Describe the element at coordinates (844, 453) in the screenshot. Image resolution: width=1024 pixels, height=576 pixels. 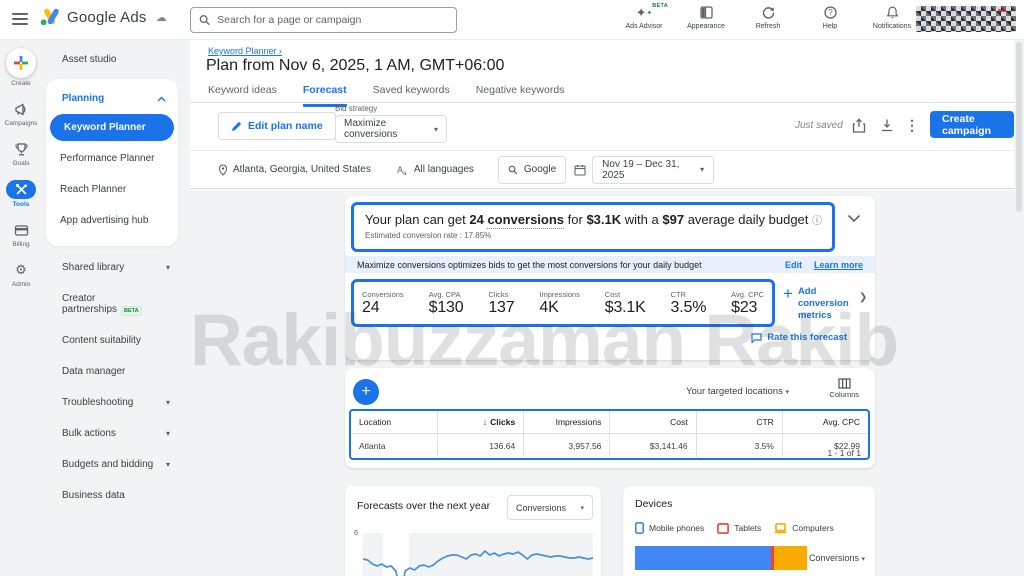
I see `pagination-status: 1 - 1 of 1` at that location.